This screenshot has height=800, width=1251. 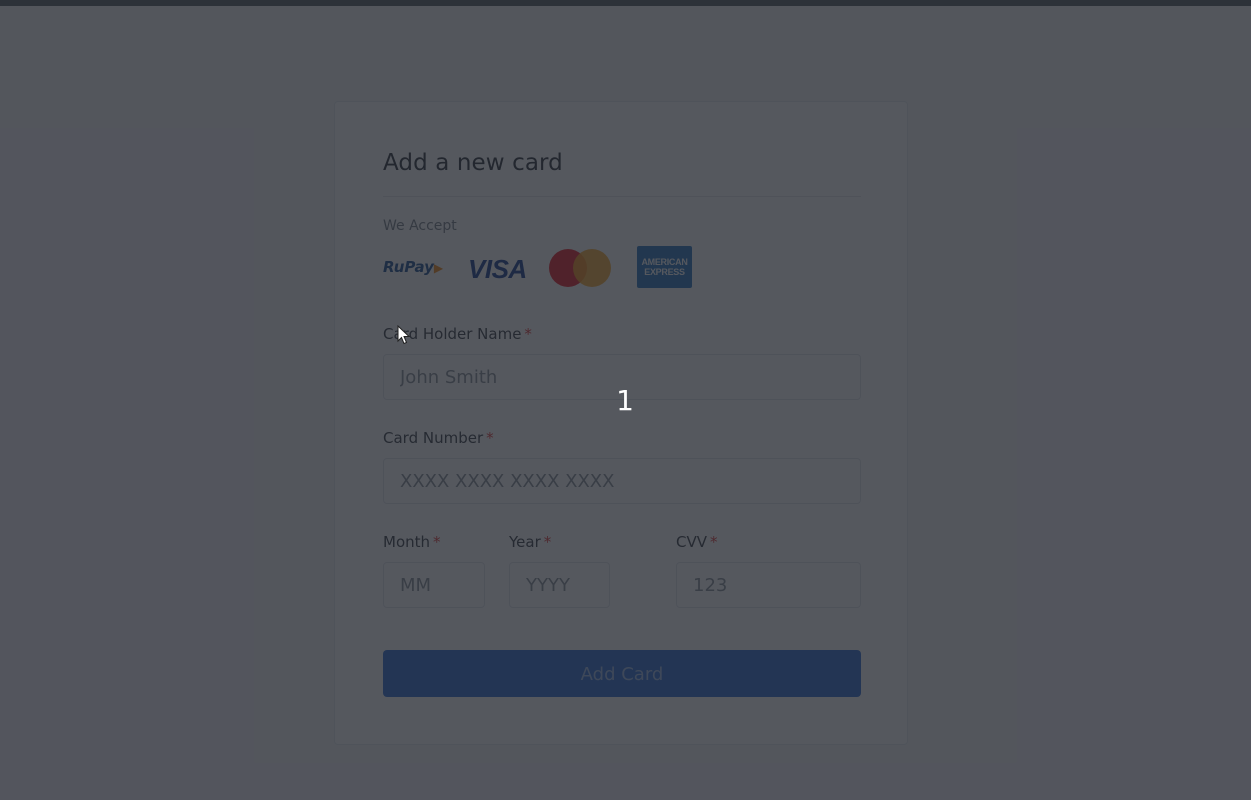 I want to click on counter-badge: 1, so click(x=625, y=400).